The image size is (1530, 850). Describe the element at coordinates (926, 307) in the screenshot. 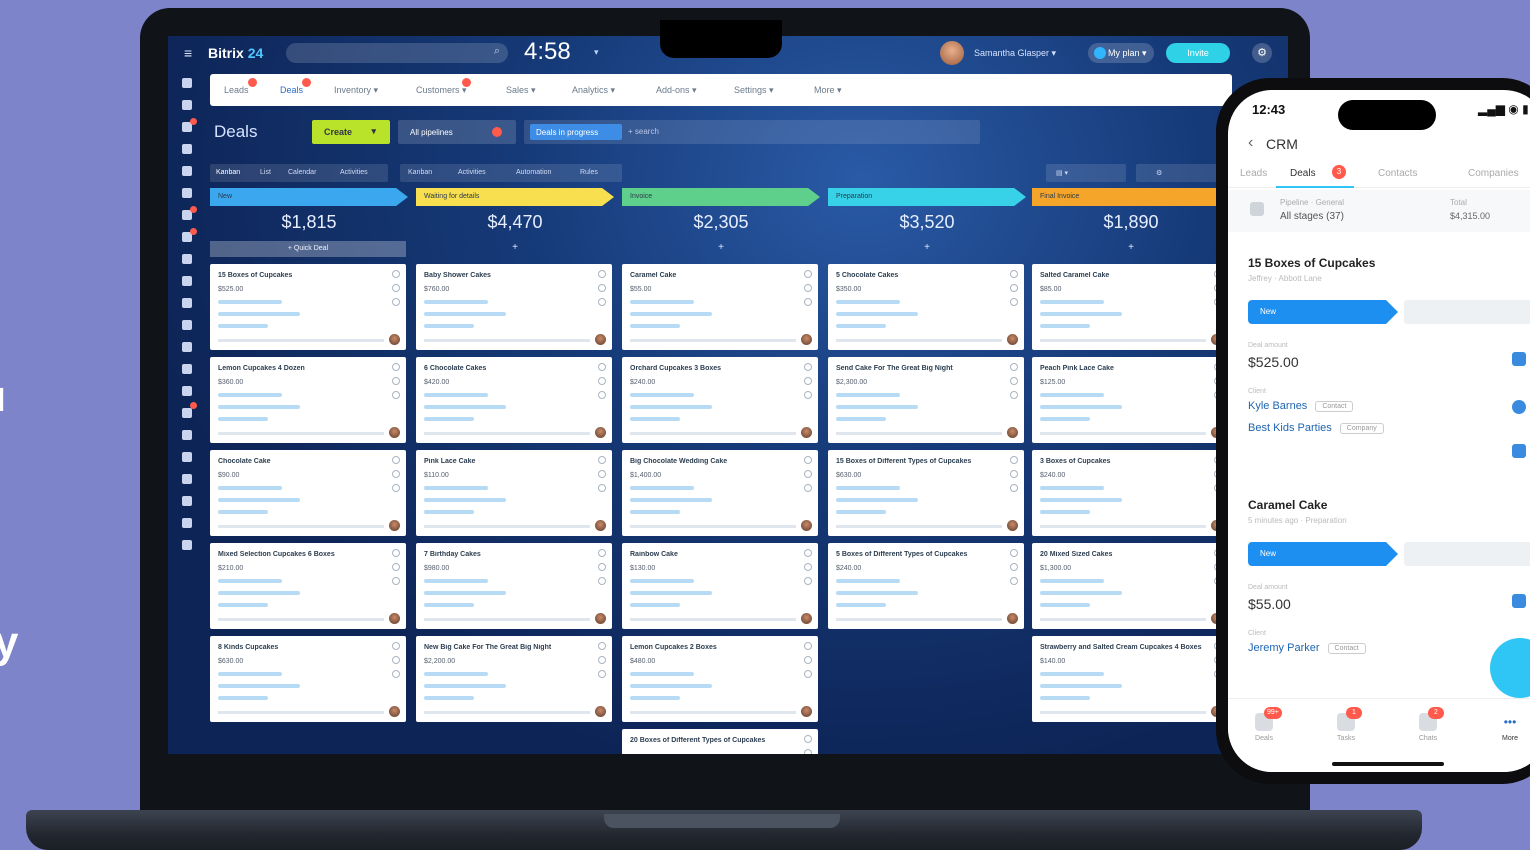

I see `deal-card: 5 Chocolate Cakes $350.00` at that location.